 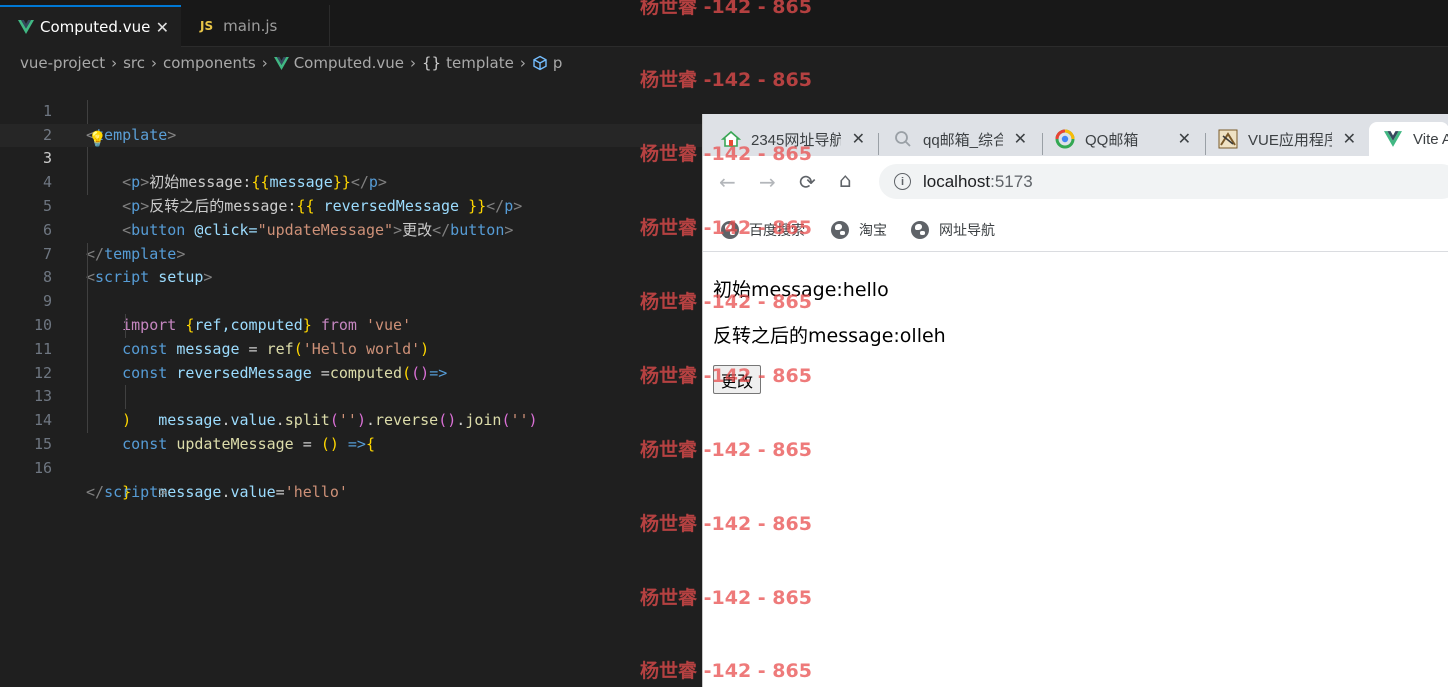 I want to click on reload-icon: ⟳, so click(x=807, y=182).